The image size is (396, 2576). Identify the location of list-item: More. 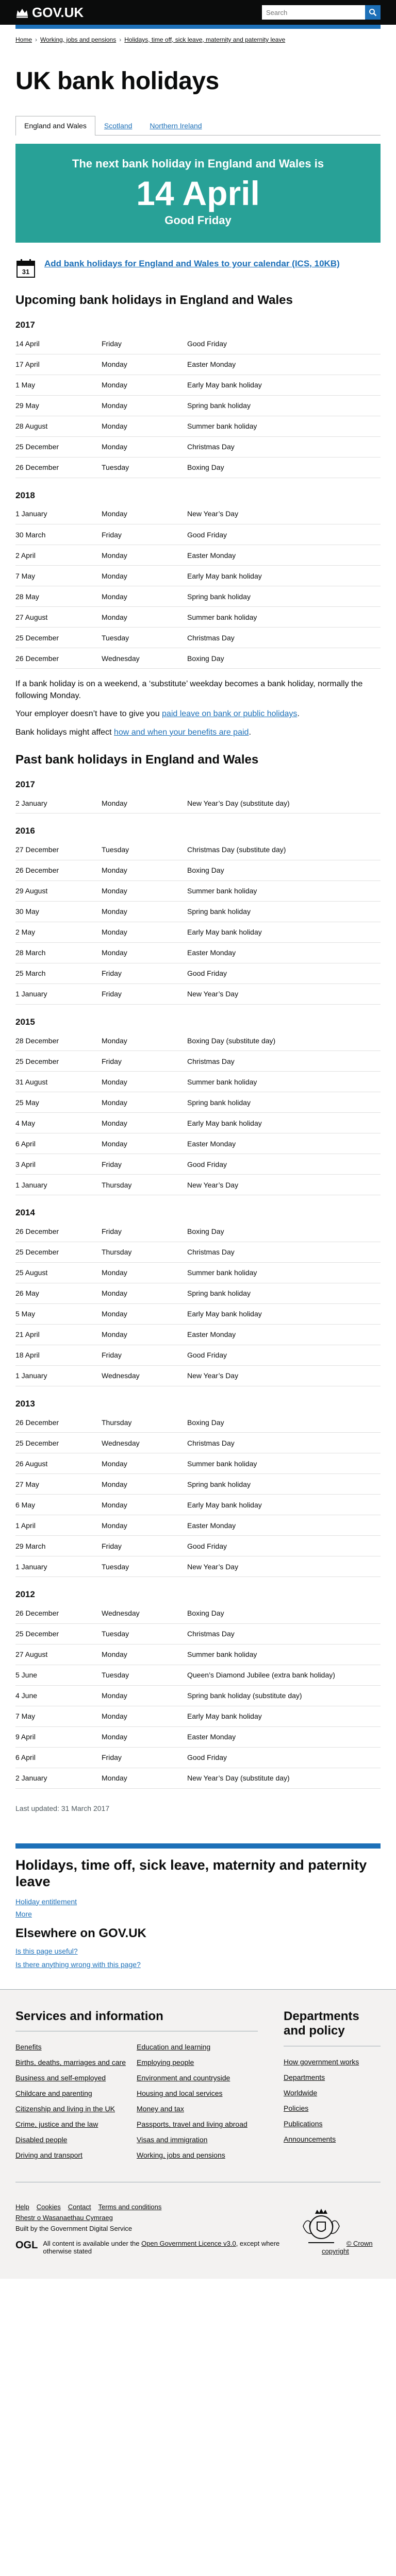
(198, 1914).